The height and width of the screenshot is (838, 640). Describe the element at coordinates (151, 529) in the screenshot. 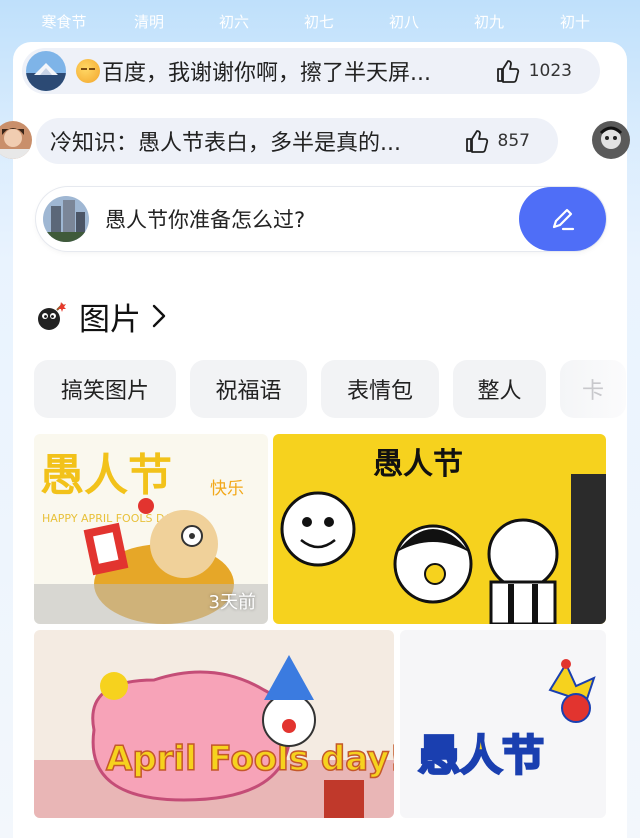

I see `image-thumbnail: 愚人节 快乐 HAPPY APRIL FOOLS DAY 3天前` at that location.